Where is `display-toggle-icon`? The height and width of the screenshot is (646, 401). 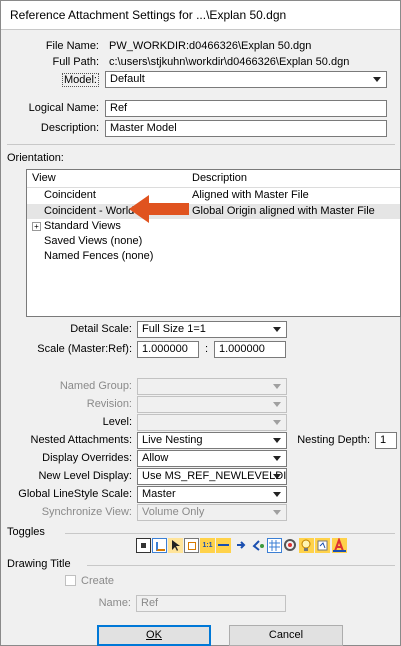 display-toggle-icon is located at coordinates (143, 545).